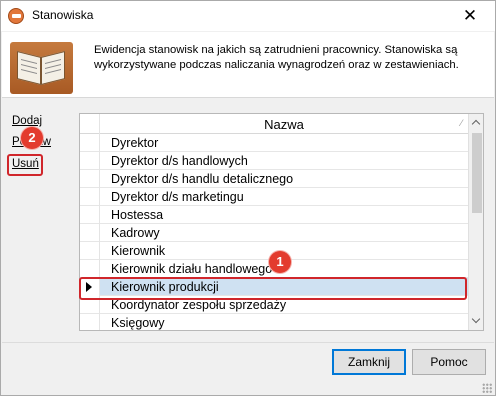 This screenshot has width=496, height=396. I want to click on table-row: Księgowy, so click(274, 322).